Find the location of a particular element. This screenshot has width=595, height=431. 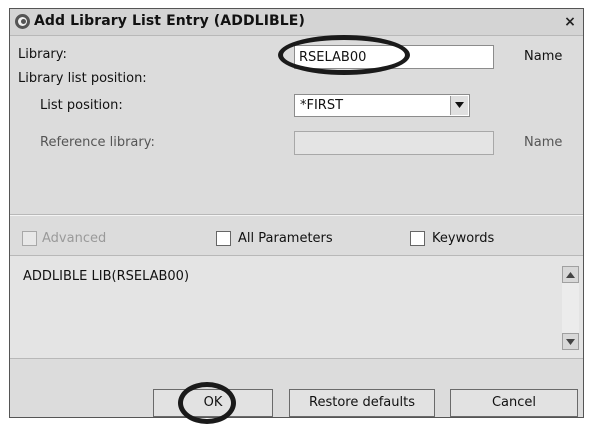

scroll-up-button is located at coordinates (570, 274).